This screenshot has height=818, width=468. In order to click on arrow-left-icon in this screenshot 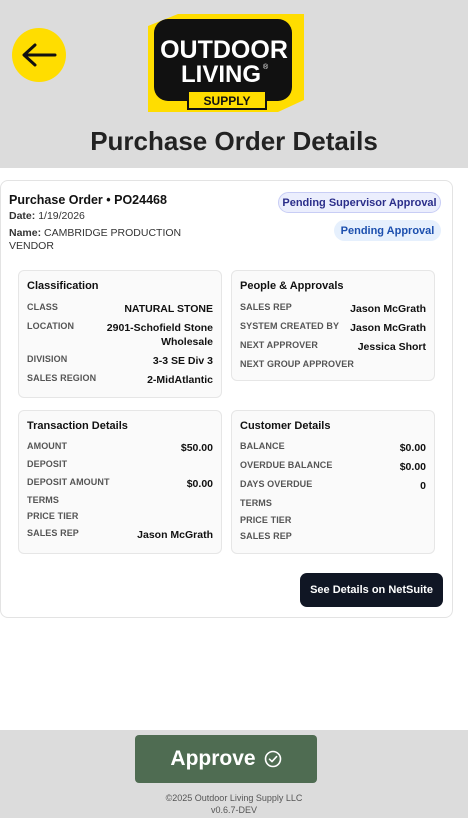, I will do `click(39, 55)`.